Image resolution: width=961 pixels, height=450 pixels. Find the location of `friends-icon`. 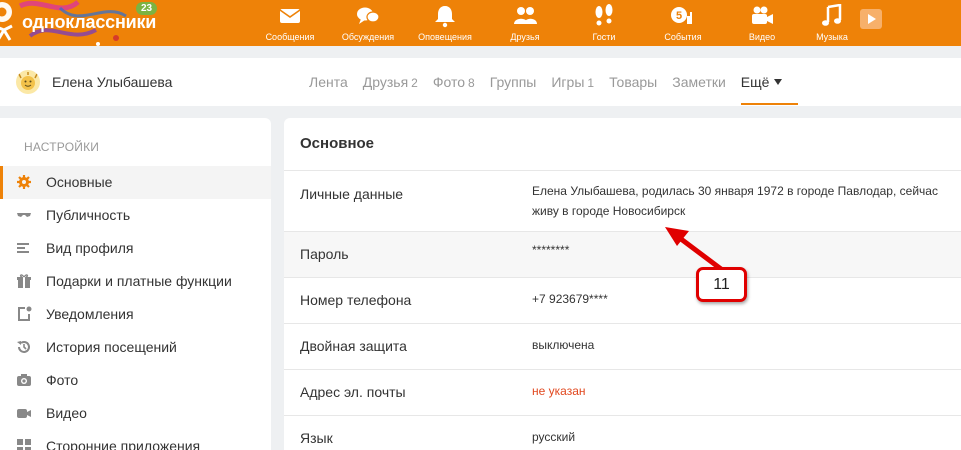

friends-icon is located at coordinates (525, 15).